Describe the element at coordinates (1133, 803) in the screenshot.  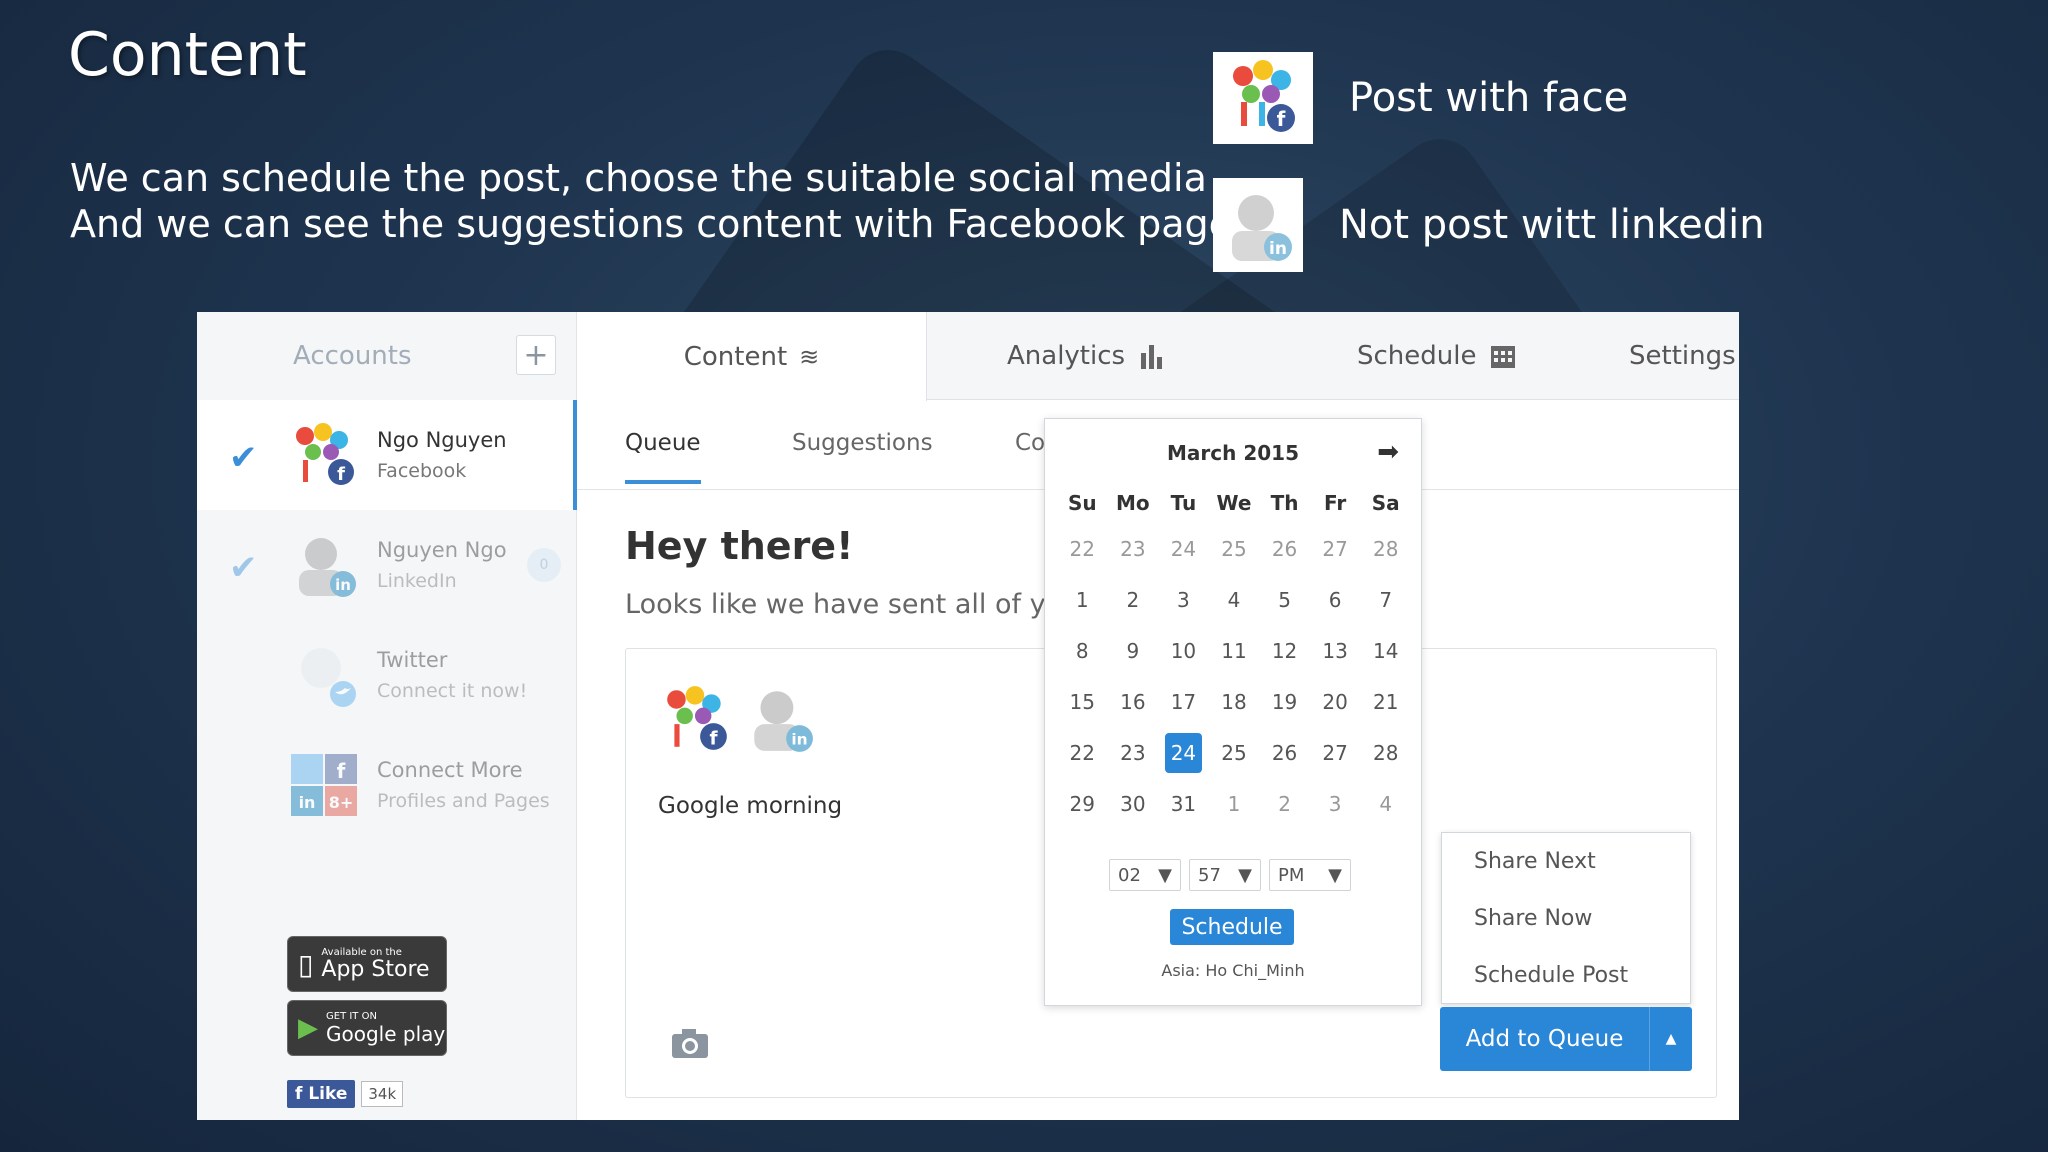
I see `calendar-day: 30` at that location.